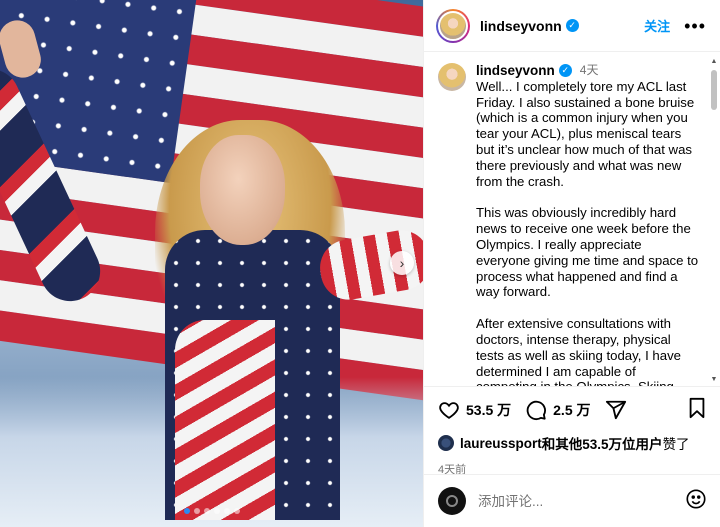 The image size is (720, 527). Describe the element at coordinates (714, 220) in the screenshot. I see `comments-scrollbar: ▲ ▼` at that location.